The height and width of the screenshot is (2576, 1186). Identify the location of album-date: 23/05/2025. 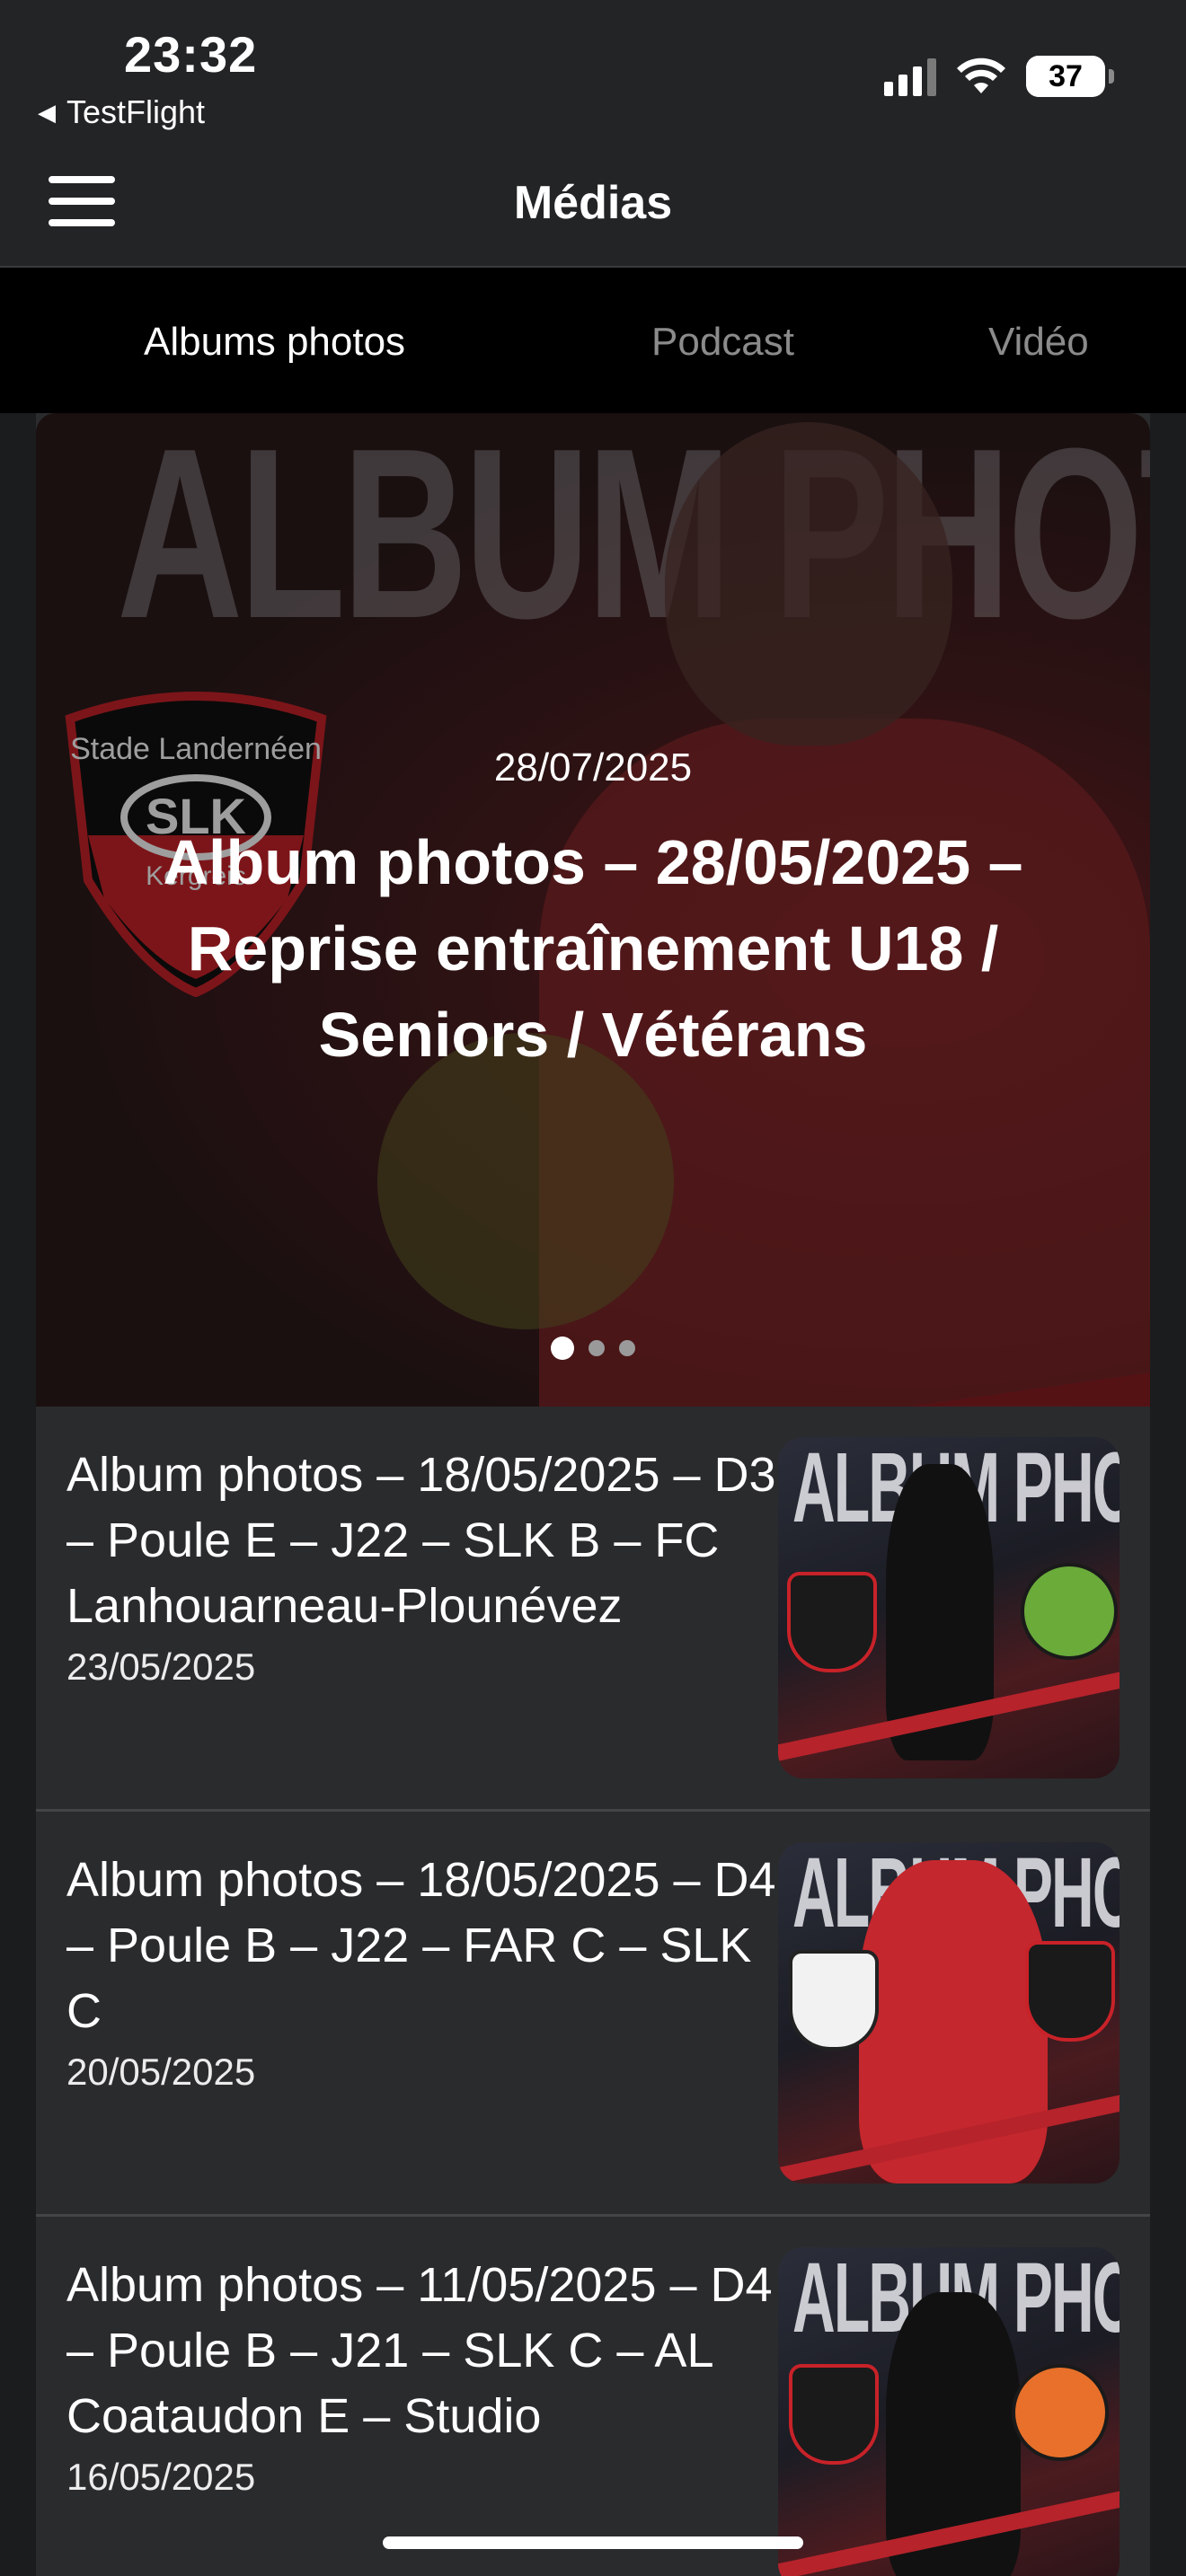
(161, 1666).